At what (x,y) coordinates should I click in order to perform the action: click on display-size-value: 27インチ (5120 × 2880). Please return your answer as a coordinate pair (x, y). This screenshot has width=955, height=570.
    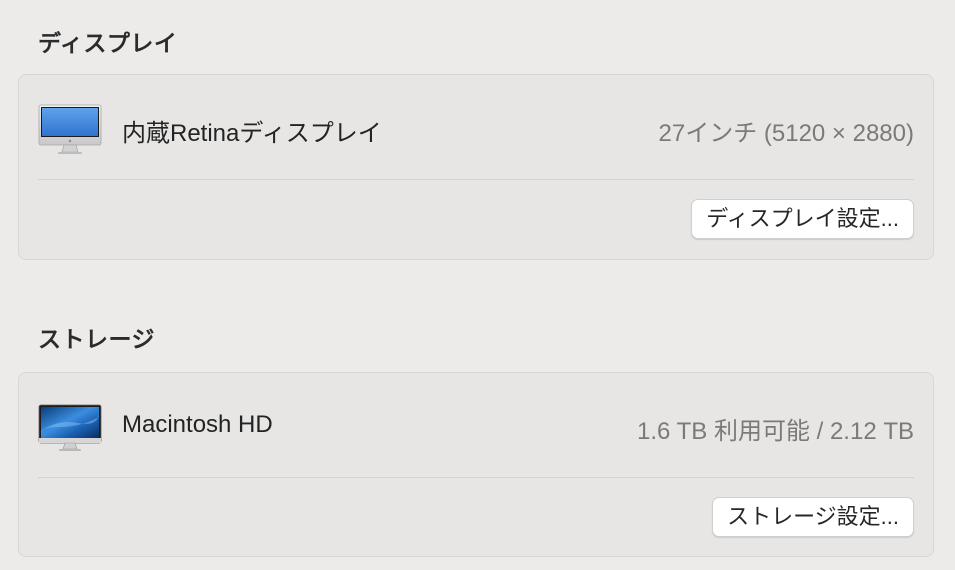
    Looking at the image, I should click on (786, 133).